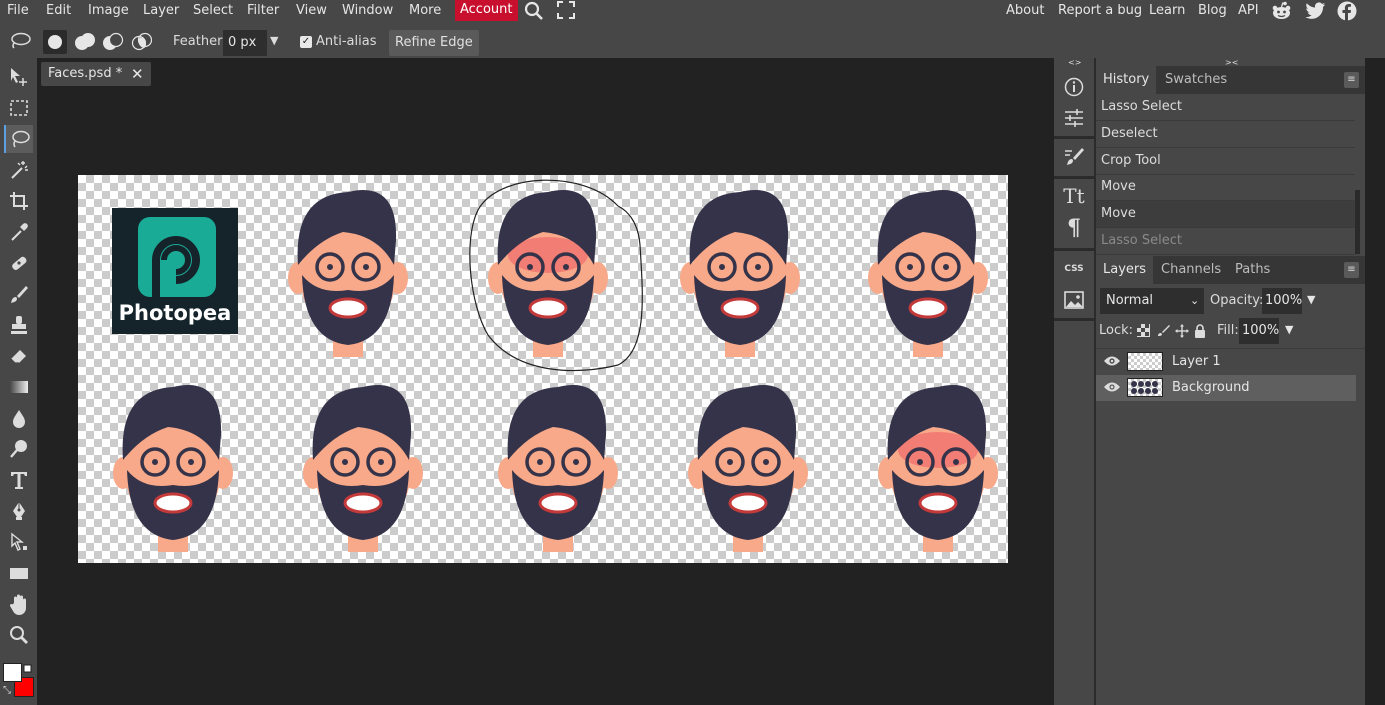 The height and width of the screenshot is (705, 1385). I want to click on panel-icon-column: <> Tt ¶ CSS, so click(1074, 381).